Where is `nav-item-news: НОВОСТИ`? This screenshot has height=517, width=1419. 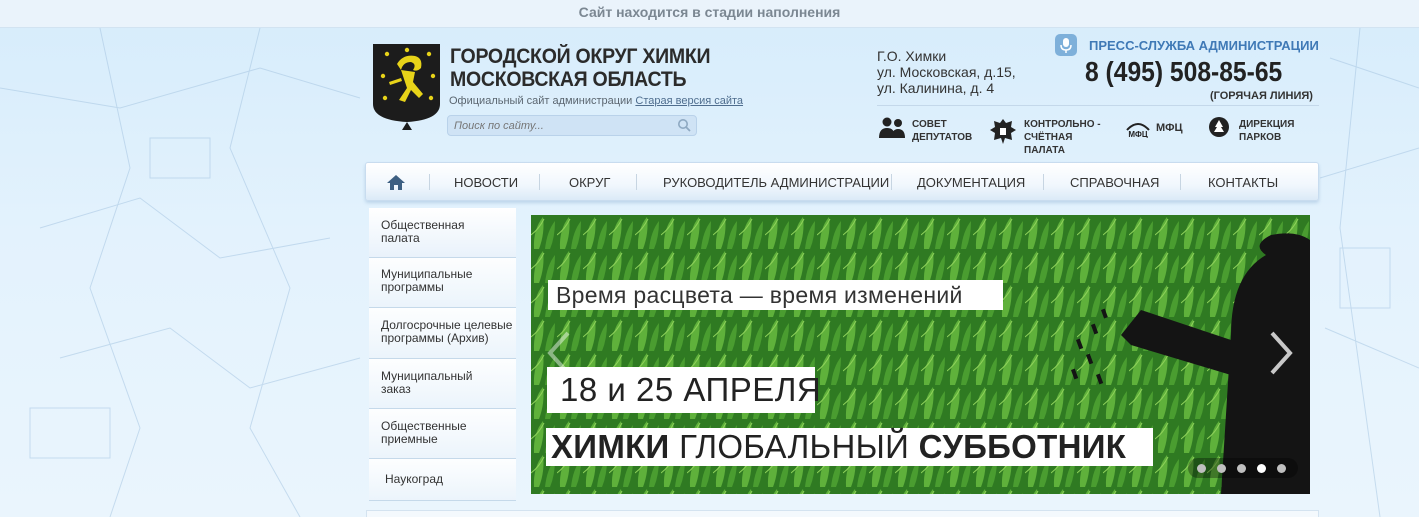 nav-item-news: НОВОСТИ is located at coordinates (486, 182).